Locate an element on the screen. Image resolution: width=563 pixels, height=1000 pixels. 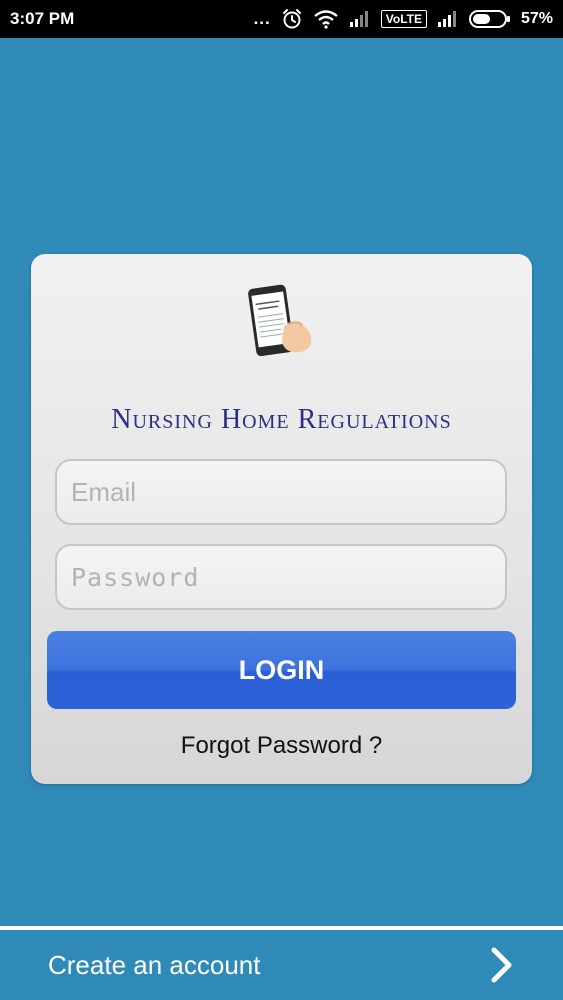
phone-in-hand-icon is located at coordinates (280, 320).